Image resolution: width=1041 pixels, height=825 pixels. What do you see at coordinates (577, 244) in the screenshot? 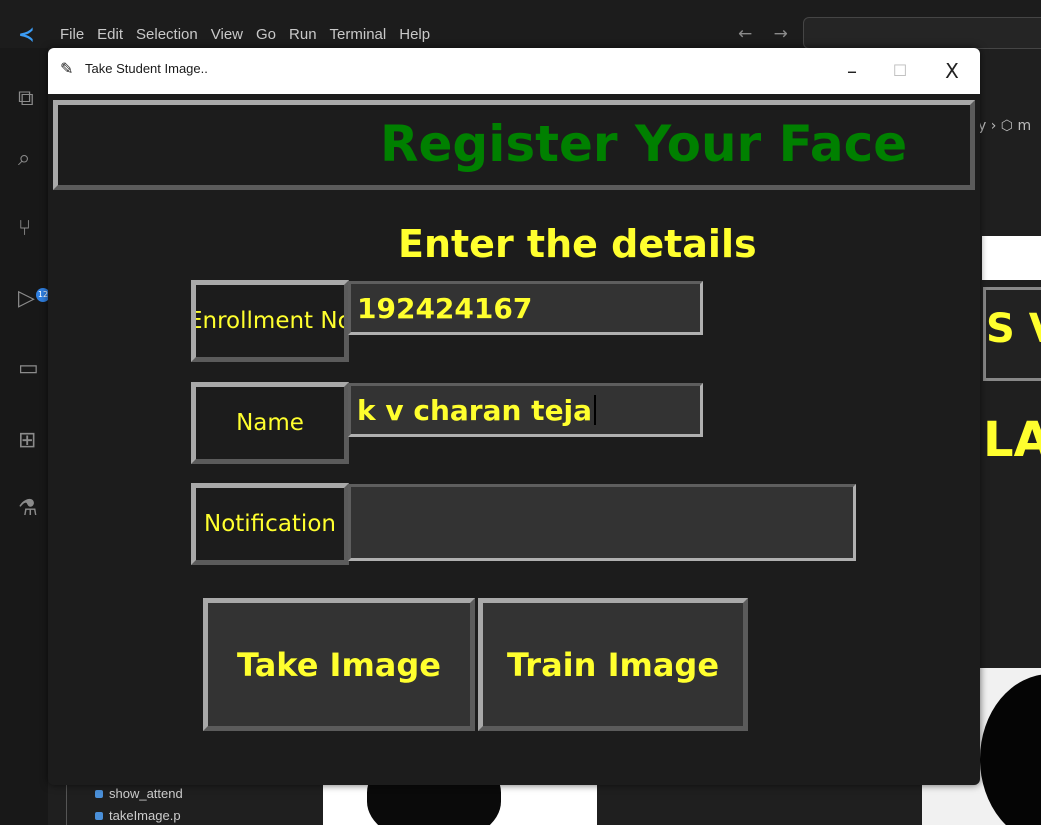
I see `form-subheading: Enter the details` at bounding box center [577, 244].